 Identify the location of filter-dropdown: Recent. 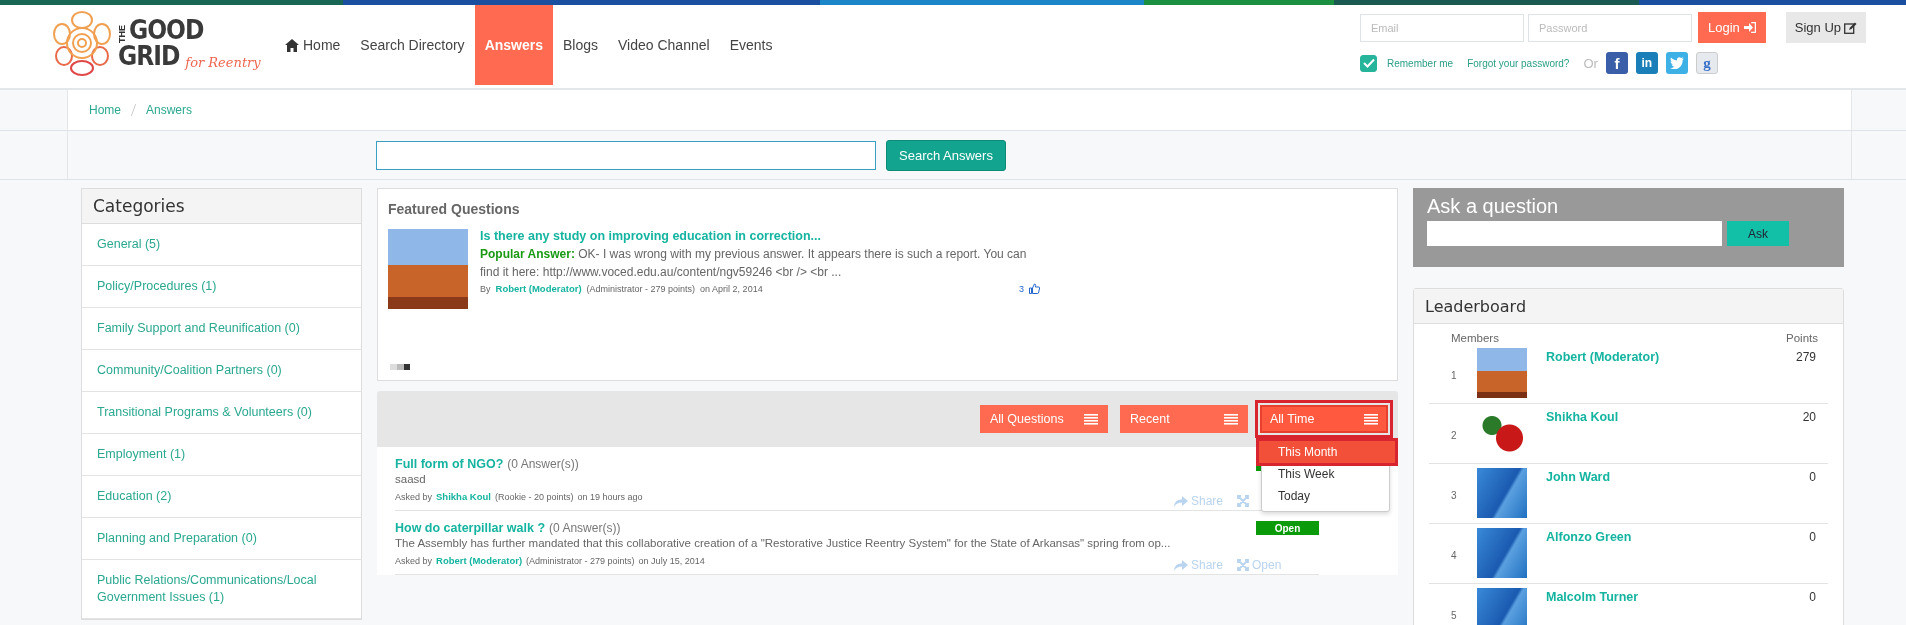
(1184, 419).